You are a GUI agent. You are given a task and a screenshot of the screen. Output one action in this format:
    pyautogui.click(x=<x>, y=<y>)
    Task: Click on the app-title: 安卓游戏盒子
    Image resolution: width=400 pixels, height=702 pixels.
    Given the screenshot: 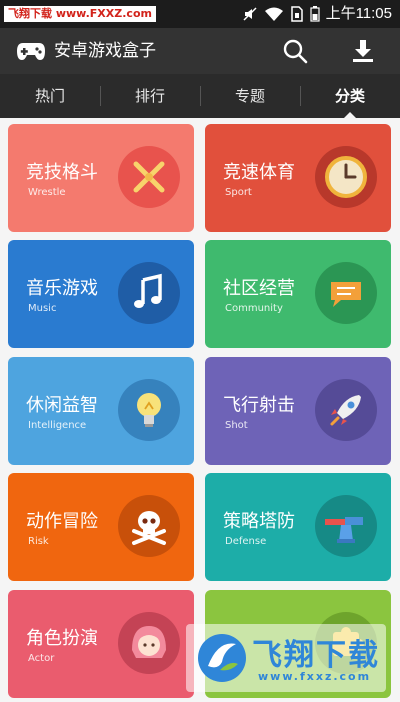 What is the action you would take?
    pyautogui.click(x=105, y=51)
    